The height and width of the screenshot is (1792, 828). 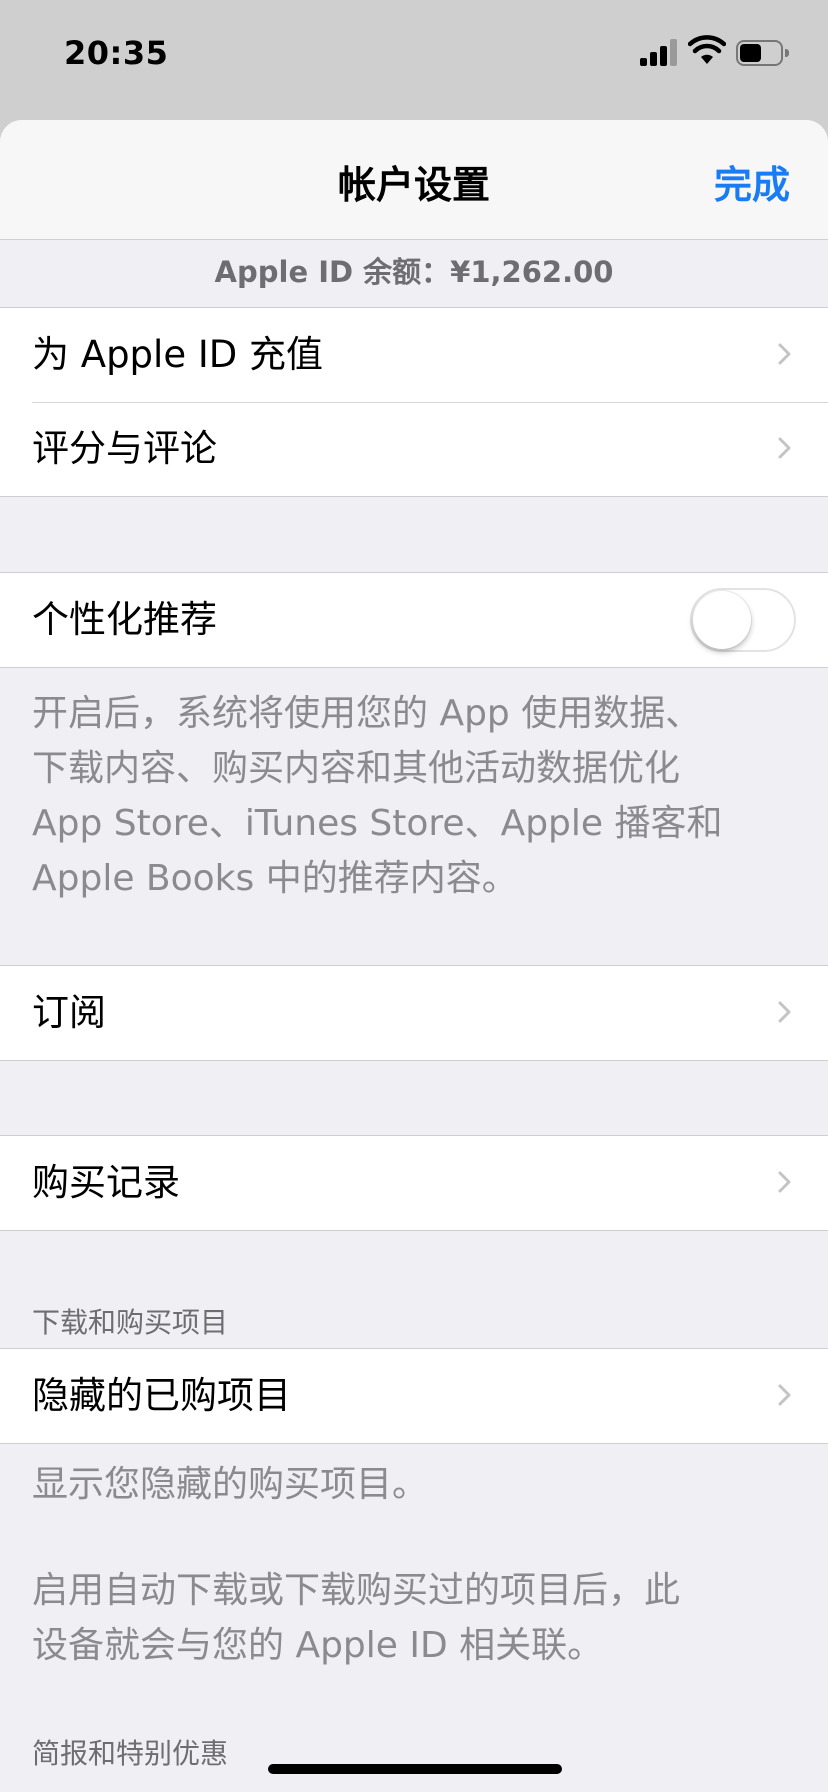 I want to click on hidden-purchases-group: 隐藏的已购项目, so click(x=414, y=1396).